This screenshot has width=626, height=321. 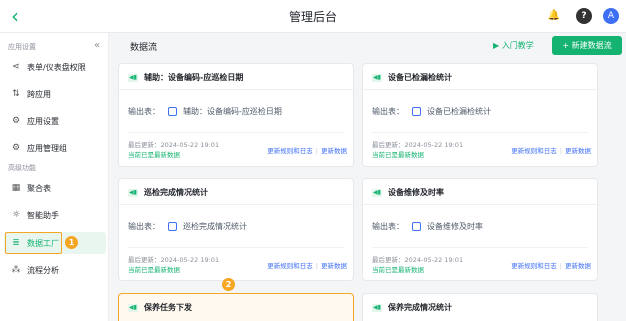 I want to click on card-title: 设备维修及时率, so click(x=416, y=192).